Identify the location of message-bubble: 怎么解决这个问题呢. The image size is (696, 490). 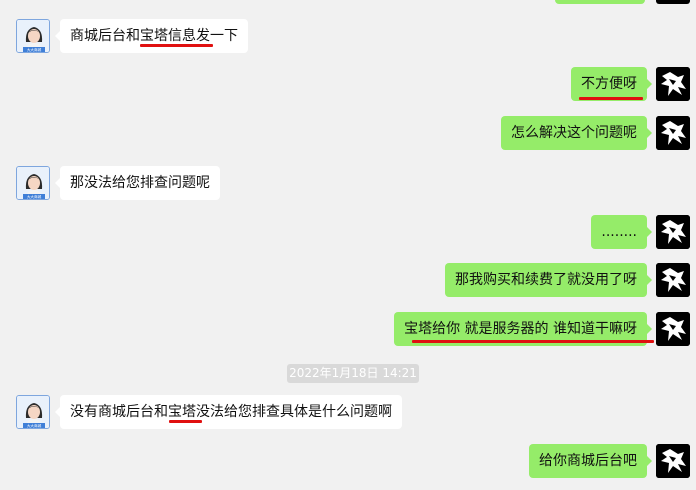
(576, 133).